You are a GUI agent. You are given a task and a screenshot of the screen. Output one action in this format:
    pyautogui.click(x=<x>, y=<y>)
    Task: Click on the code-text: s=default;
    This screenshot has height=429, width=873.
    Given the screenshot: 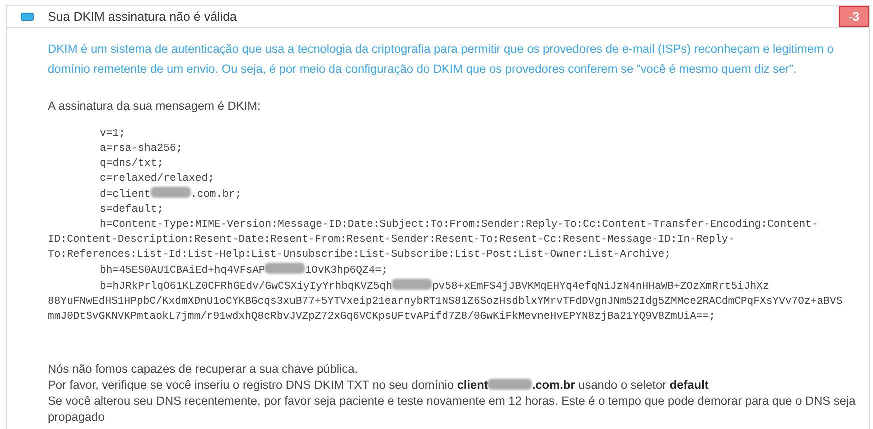 What is the action you would take?
    pyautogui.click(x=132, y=210)
    